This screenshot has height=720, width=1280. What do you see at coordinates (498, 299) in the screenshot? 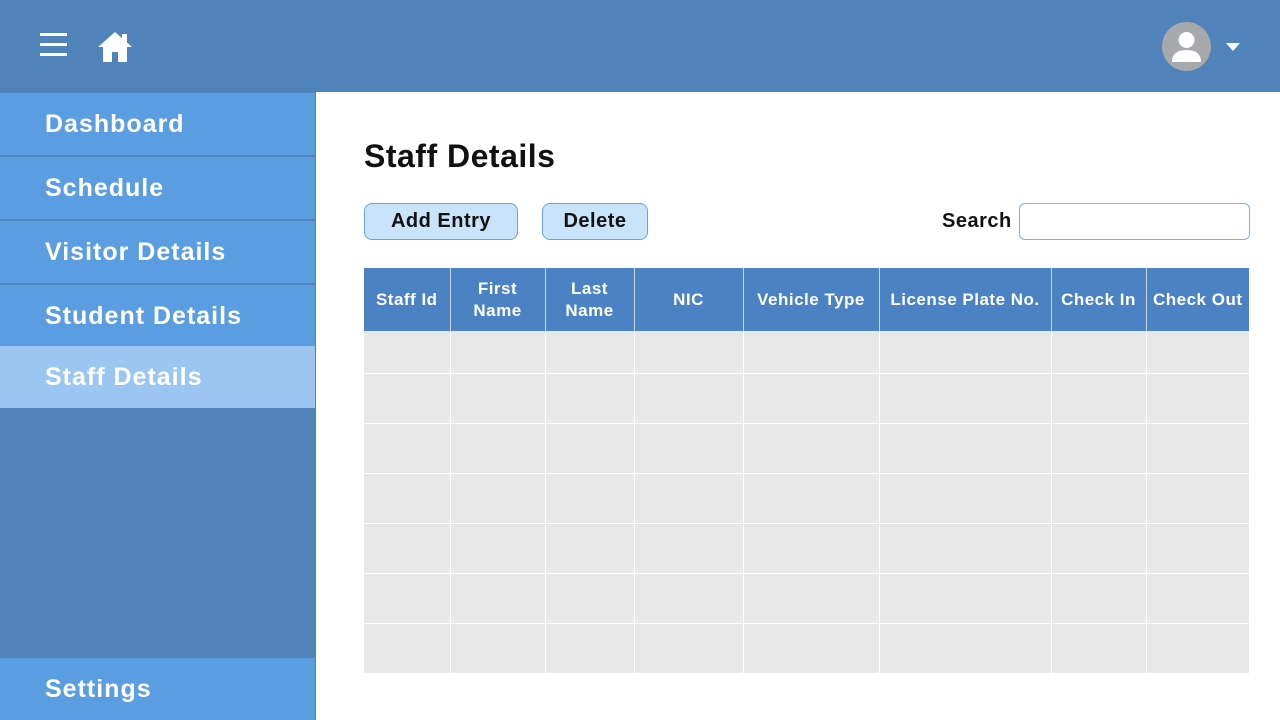
I see `column-header-first-name: First Name` at bounding box center [498, 299].